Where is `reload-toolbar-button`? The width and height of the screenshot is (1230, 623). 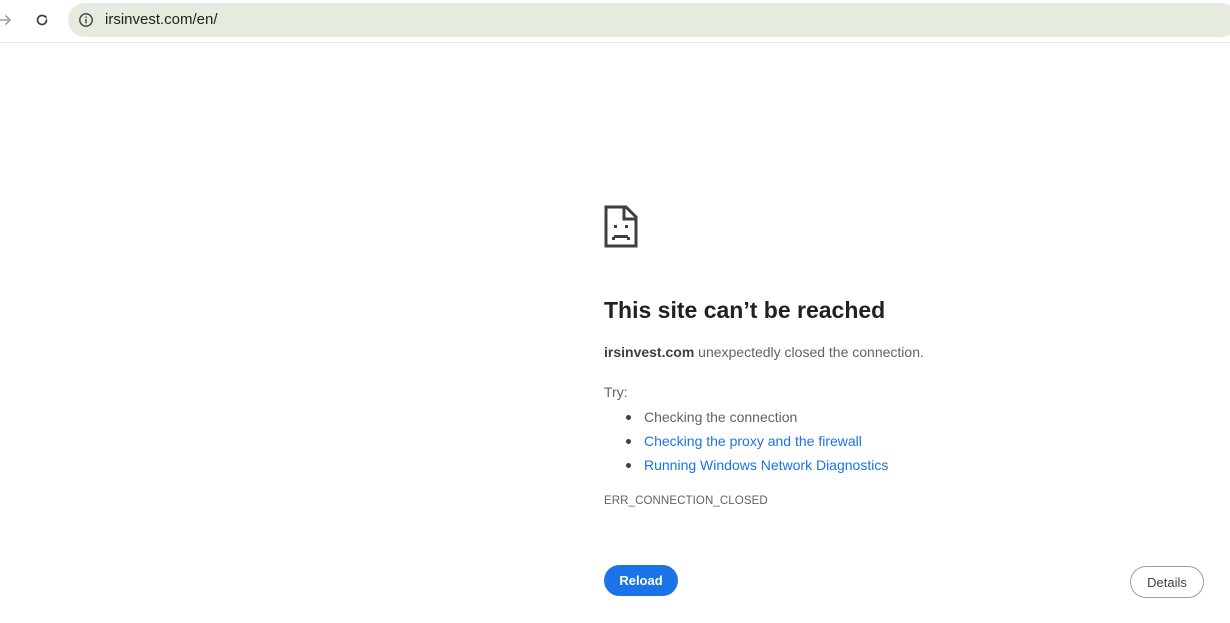
reload-toolbar-button is located at coordinates (42, 20).